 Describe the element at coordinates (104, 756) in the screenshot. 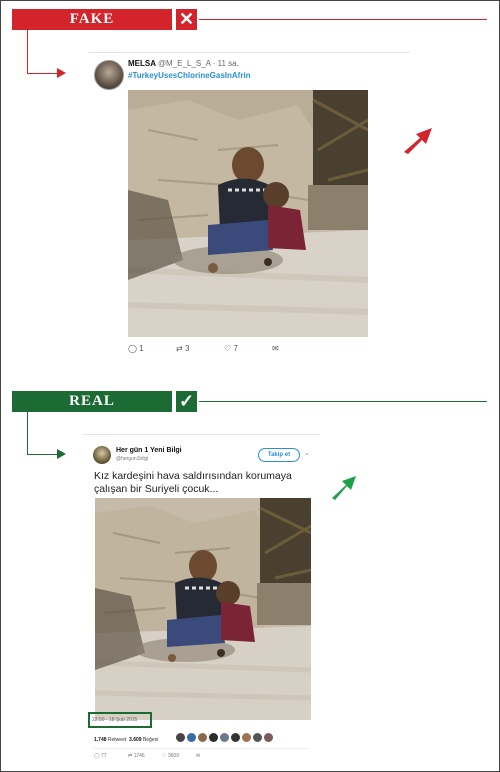

I see `reply-count: 77` at that location.